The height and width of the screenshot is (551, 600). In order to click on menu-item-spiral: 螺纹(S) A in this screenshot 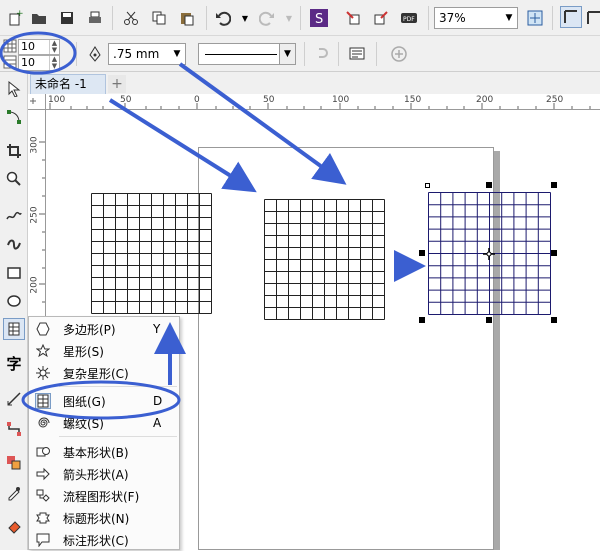, I will do `click(105, 423)`.